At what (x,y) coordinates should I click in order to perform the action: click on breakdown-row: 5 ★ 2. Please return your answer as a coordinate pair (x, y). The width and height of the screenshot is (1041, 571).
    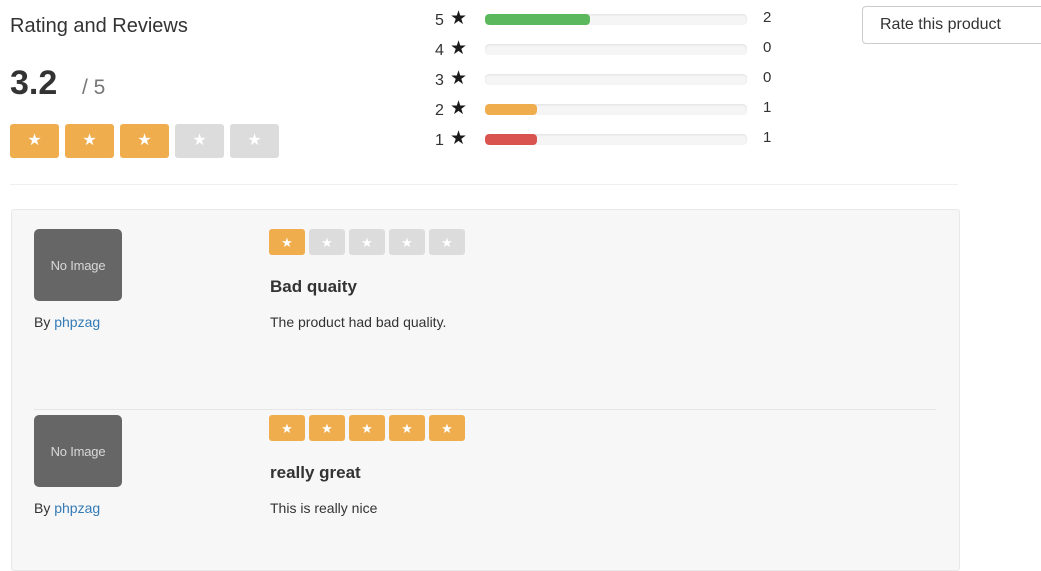
    Looking at the image, I should click on (610, 23).